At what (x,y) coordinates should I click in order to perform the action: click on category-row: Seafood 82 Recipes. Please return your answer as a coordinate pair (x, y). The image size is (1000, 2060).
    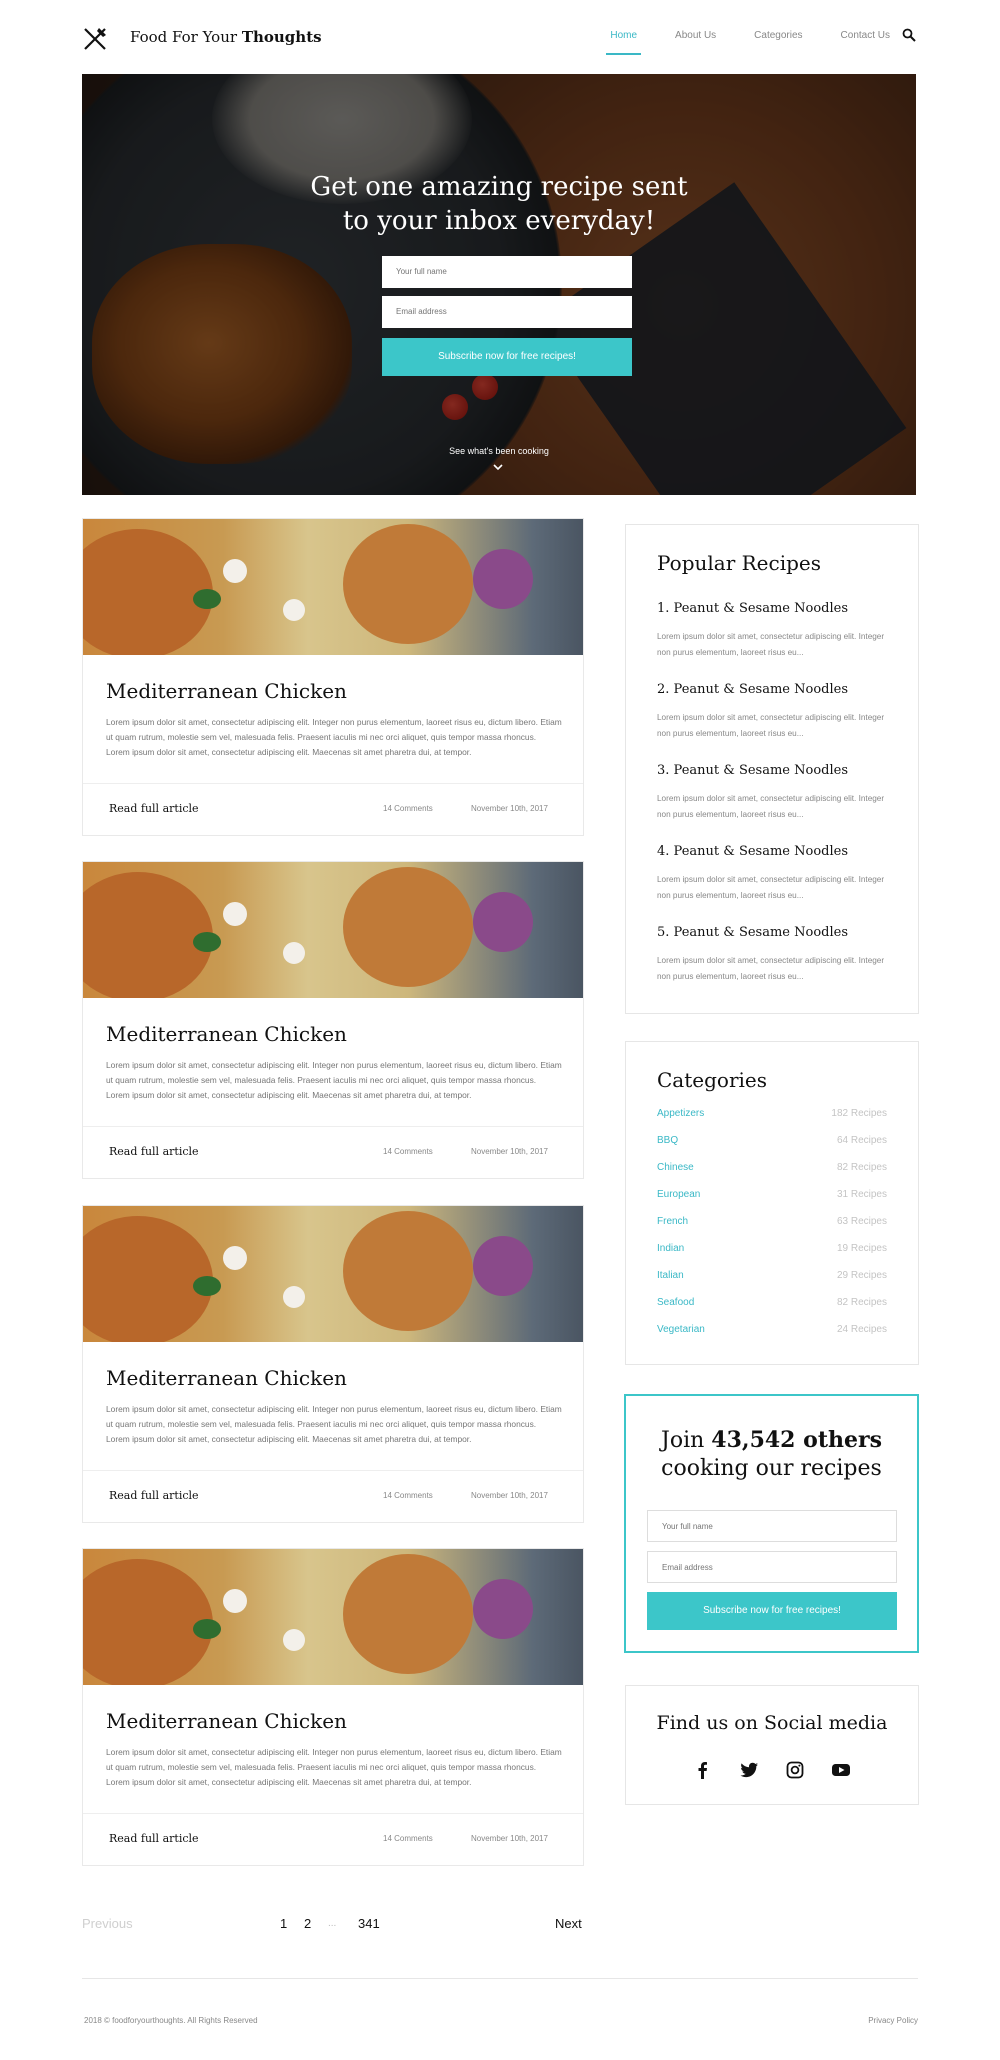
    Looking at the image, I should click on (772, 1305).